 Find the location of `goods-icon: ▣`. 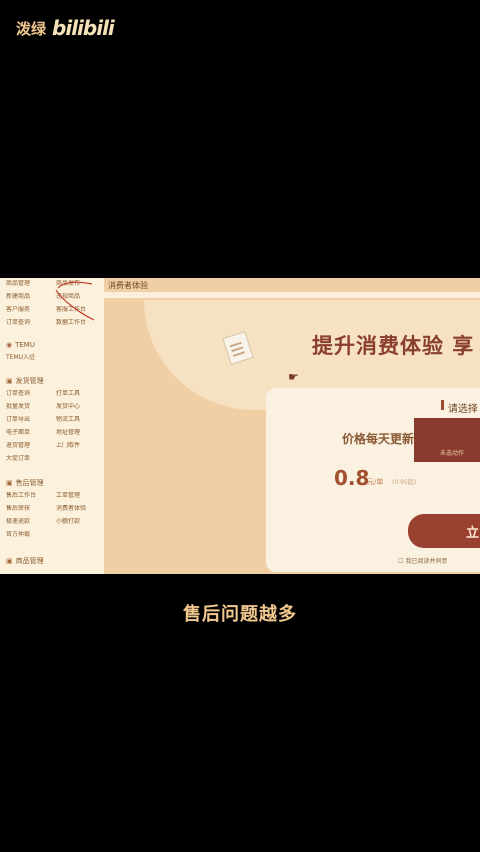

goods-icon: ▣ is located at coordinates (9, 561).